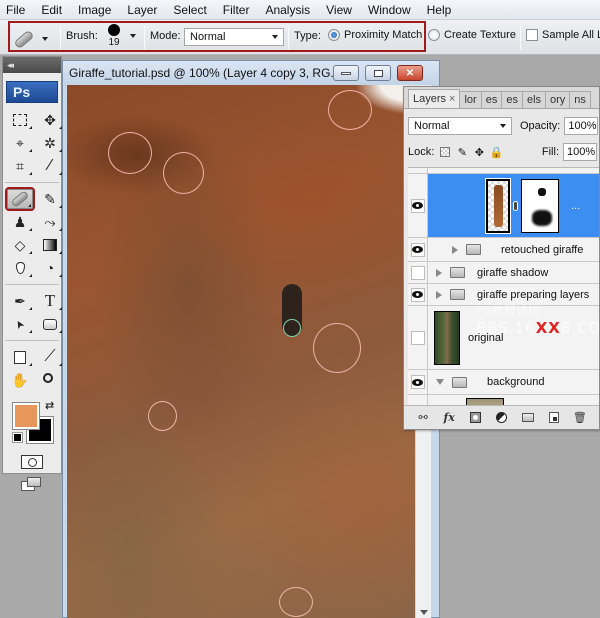 This screenshot has height=618, width=600. I want to click on zoom-tool, so click(50, 380).